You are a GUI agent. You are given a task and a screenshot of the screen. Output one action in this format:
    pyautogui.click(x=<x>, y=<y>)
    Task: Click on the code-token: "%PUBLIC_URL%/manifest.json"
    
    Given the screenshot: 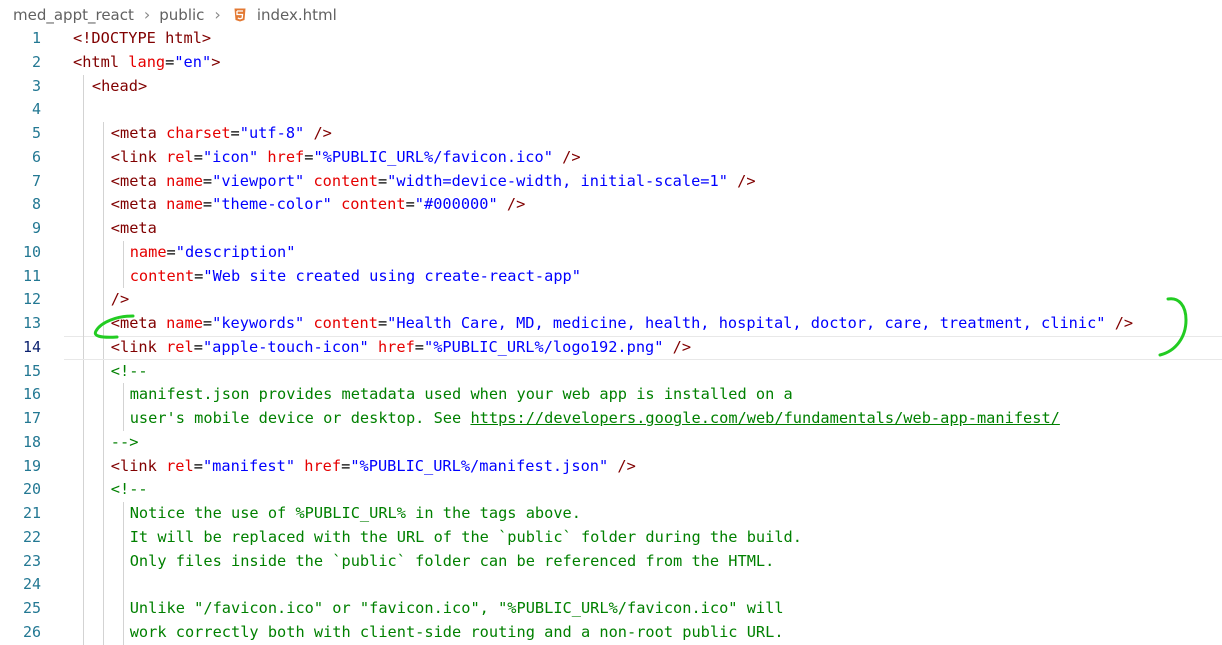 What is the action you would take?
    pyautogui.click(x=479, y=465)
    